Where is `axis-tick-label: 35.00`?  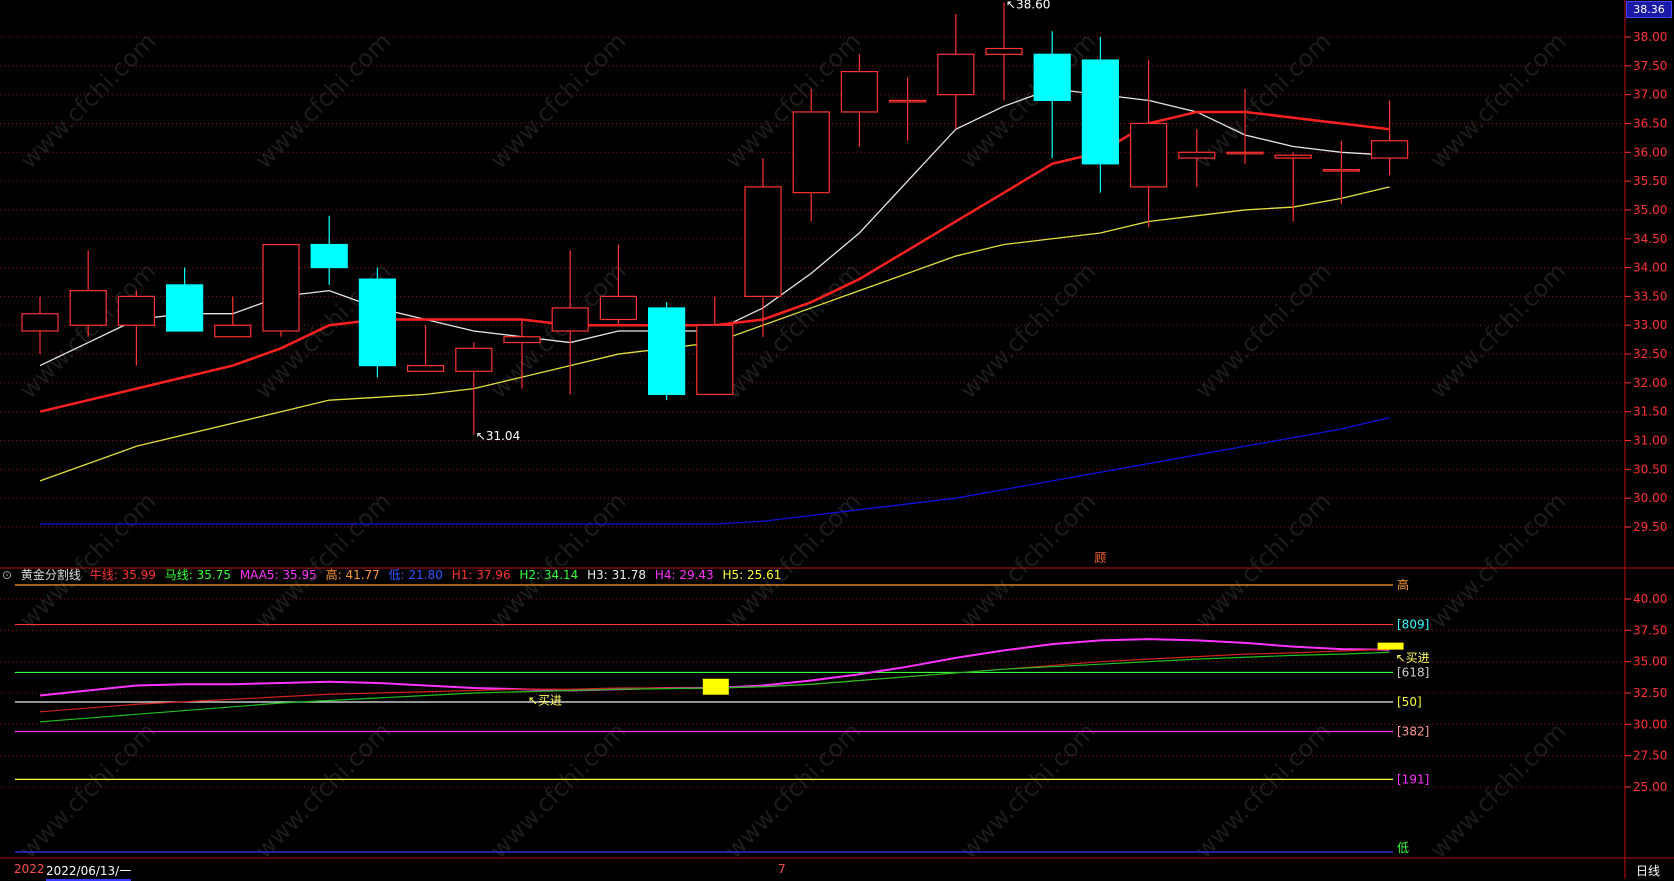 axis-tick-label: 35.00 is located at coordinates (1650, 210).